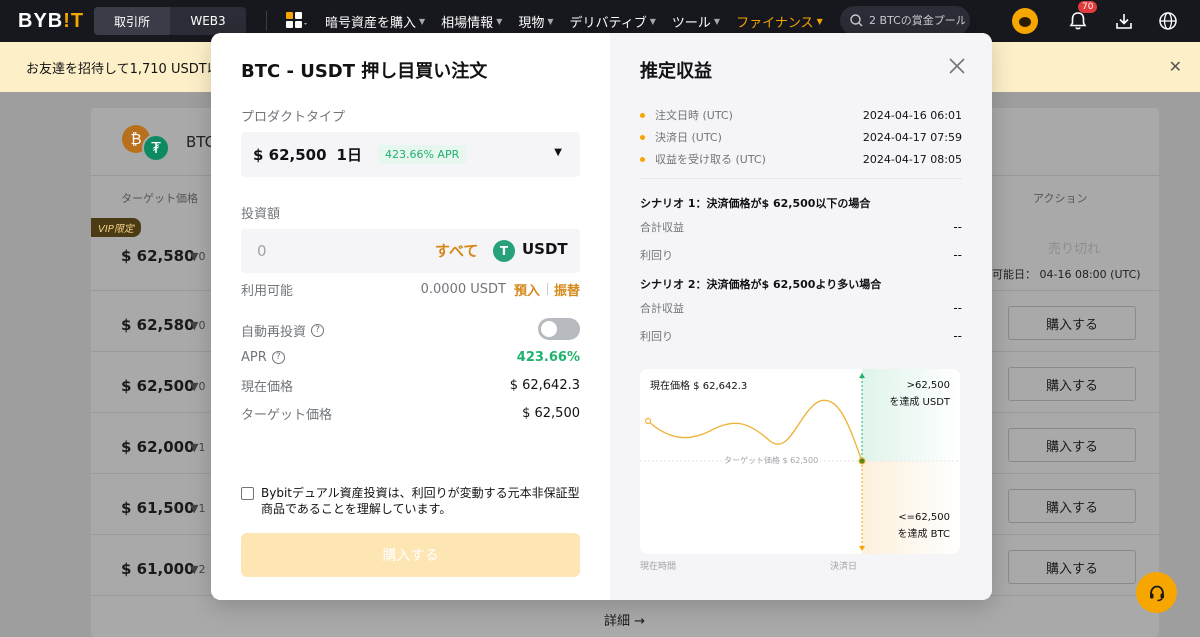 This screenshot has width=1200, height=637. Describe the element at coordinates (266, 21) in the screenshot. I see `nav-divider` at that location.